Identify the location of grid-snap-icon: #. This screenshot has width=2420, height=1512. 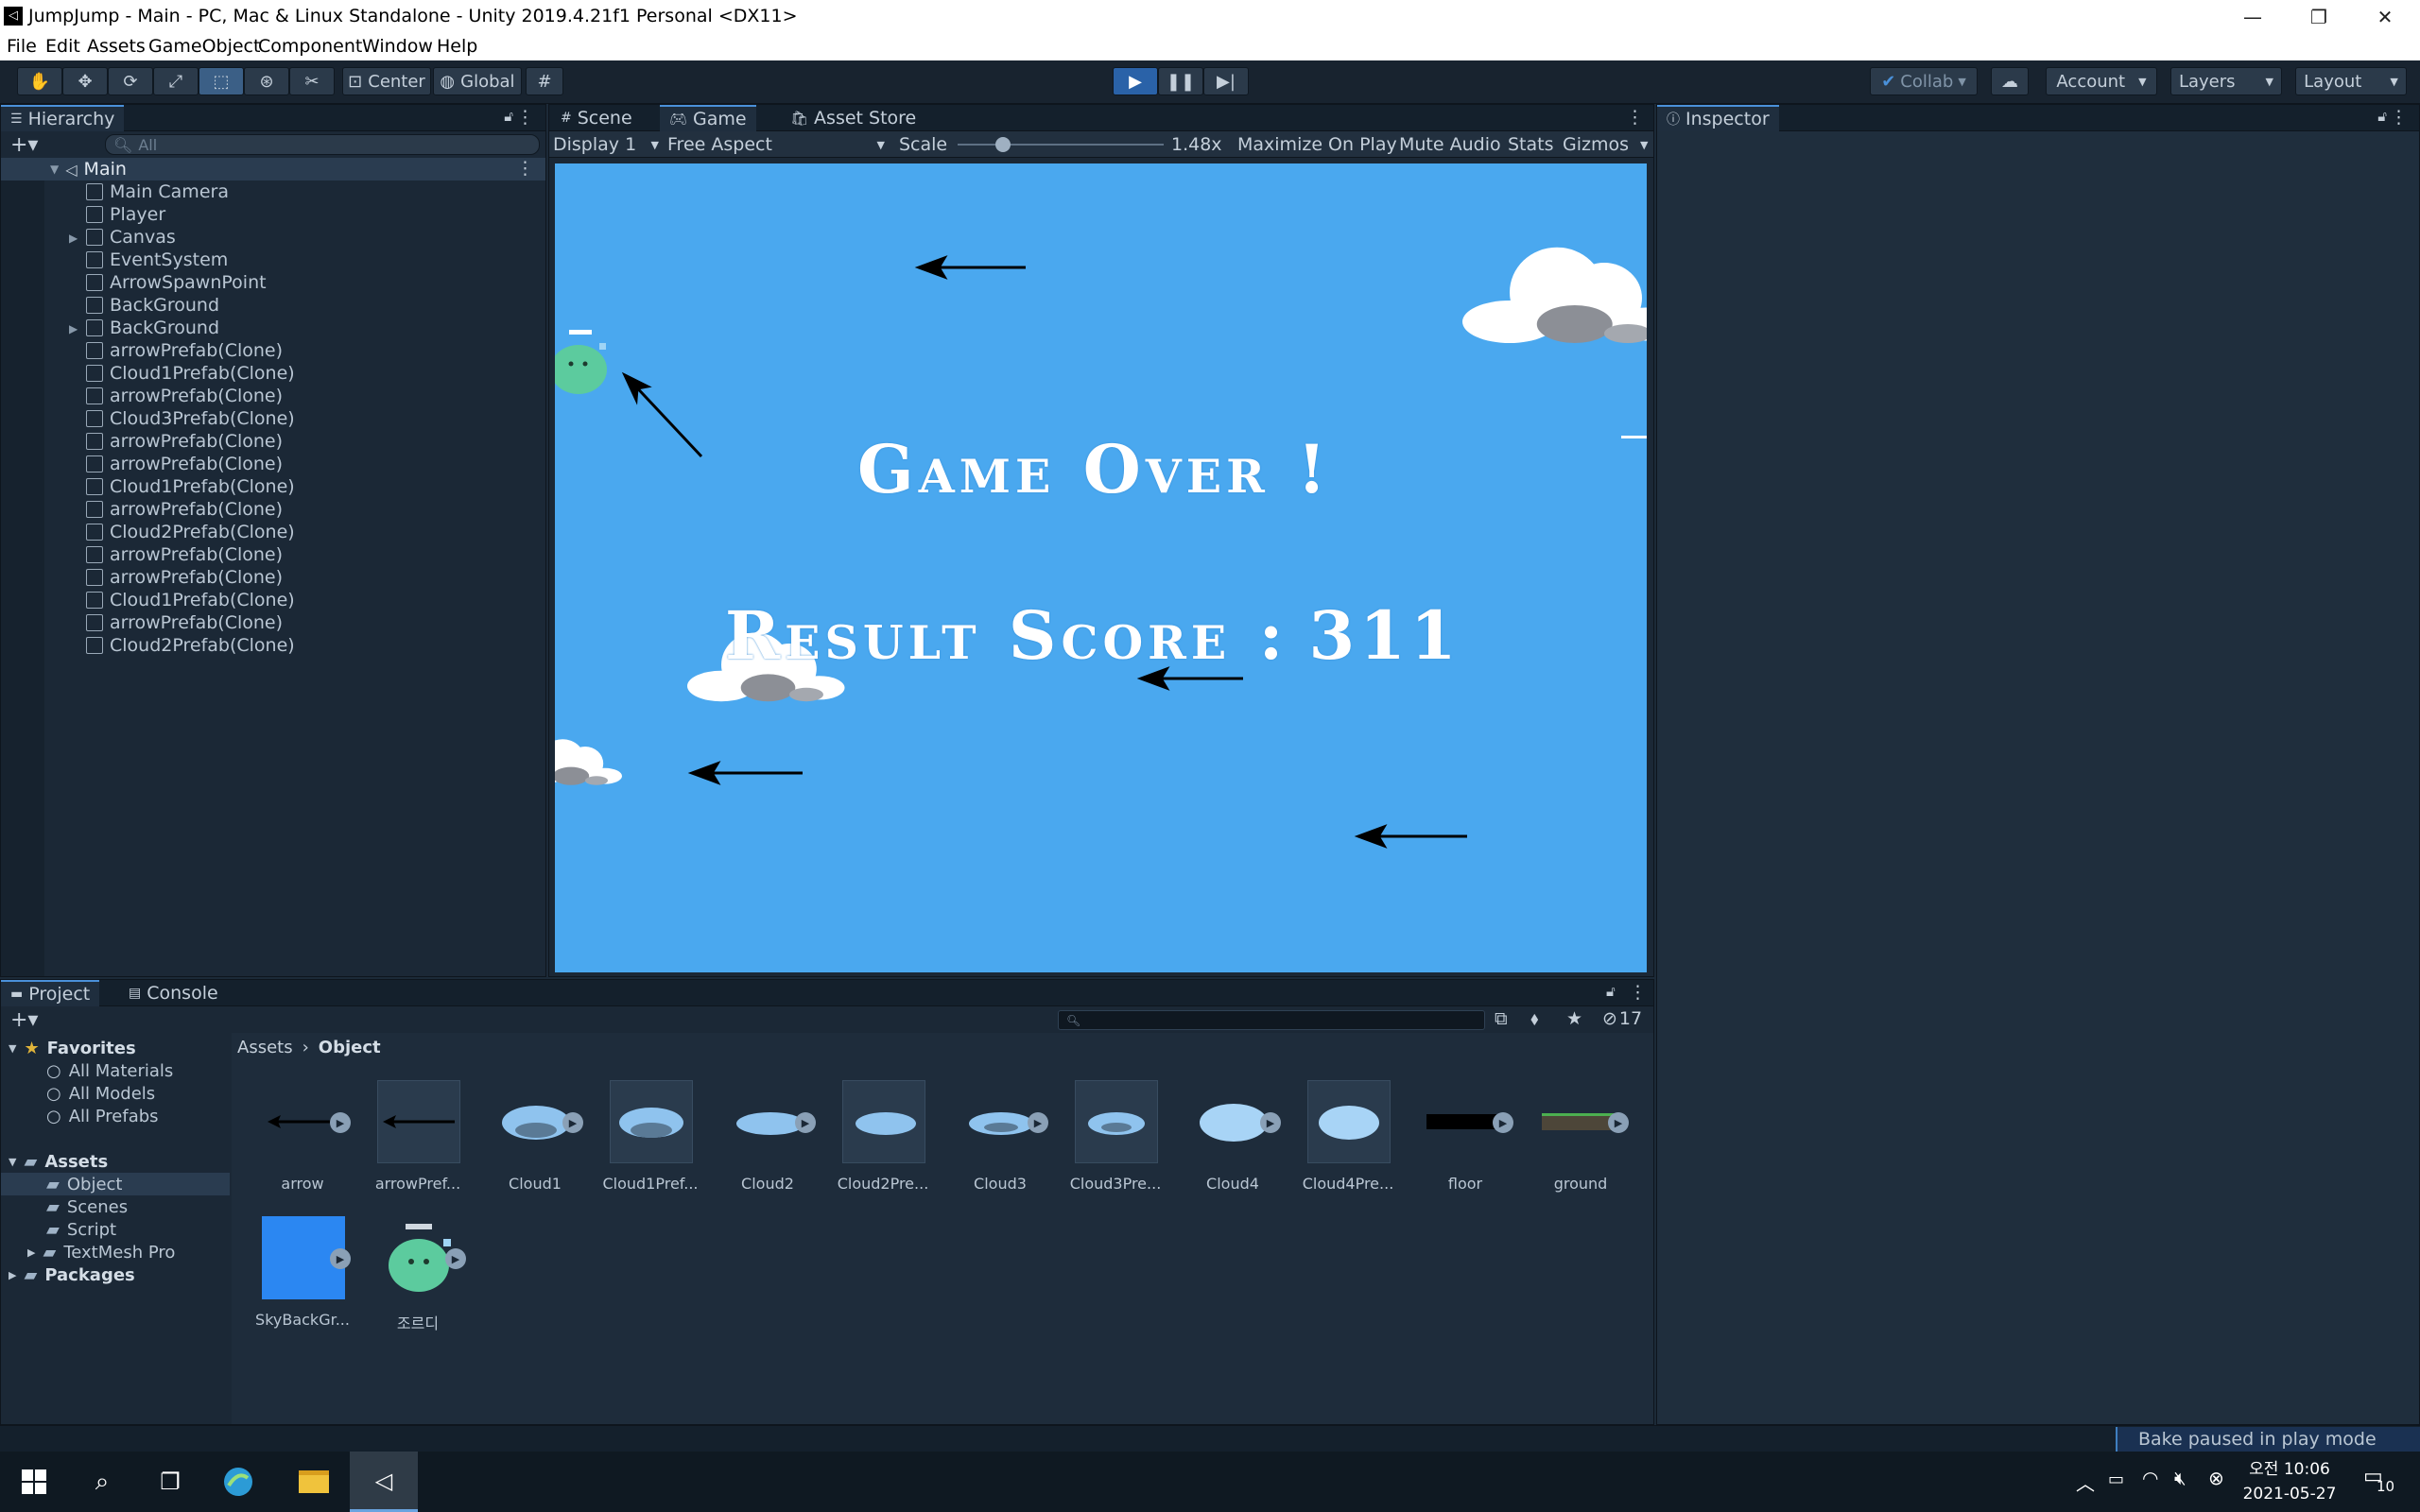
(544, 81).